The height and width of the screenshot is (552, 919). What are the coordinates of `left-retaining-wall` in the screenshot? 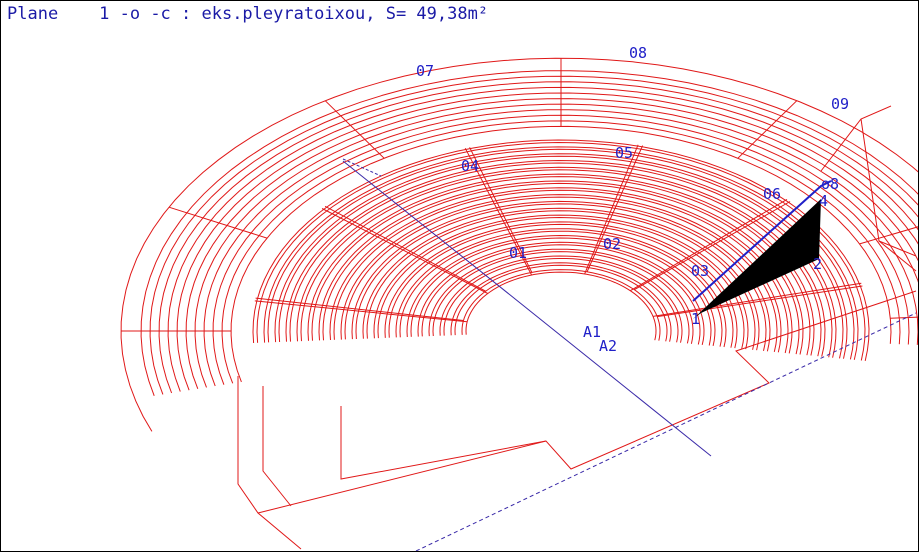 It's located at (269, 463).